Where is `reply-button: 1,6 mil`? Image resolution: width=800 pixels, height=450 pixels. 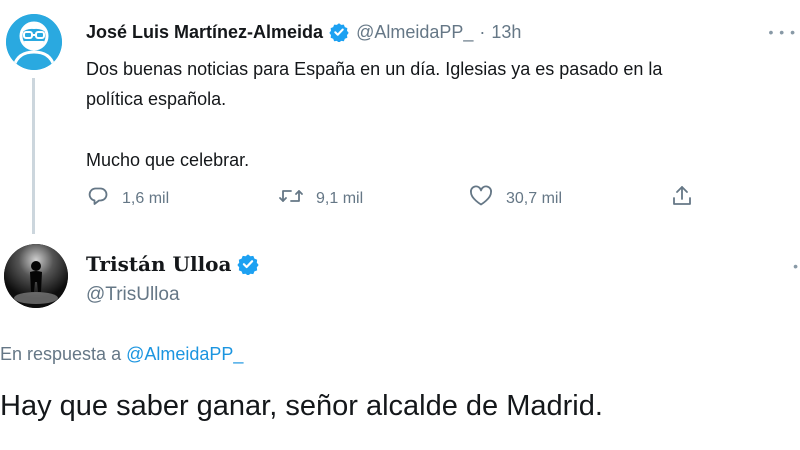 reply-button: 1,6 mil is located at coordinates (127, 198).